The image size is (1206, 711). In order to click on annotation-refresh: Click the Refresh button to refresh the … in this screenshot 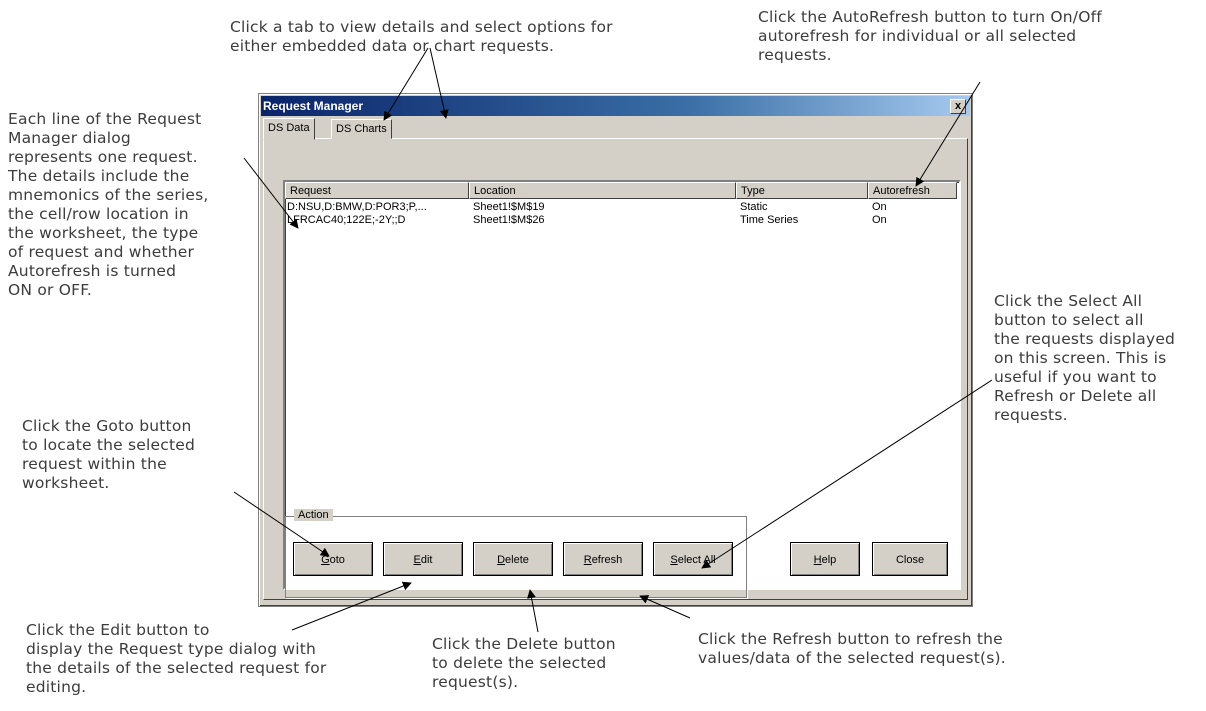, I will do `click(852, 648)`.